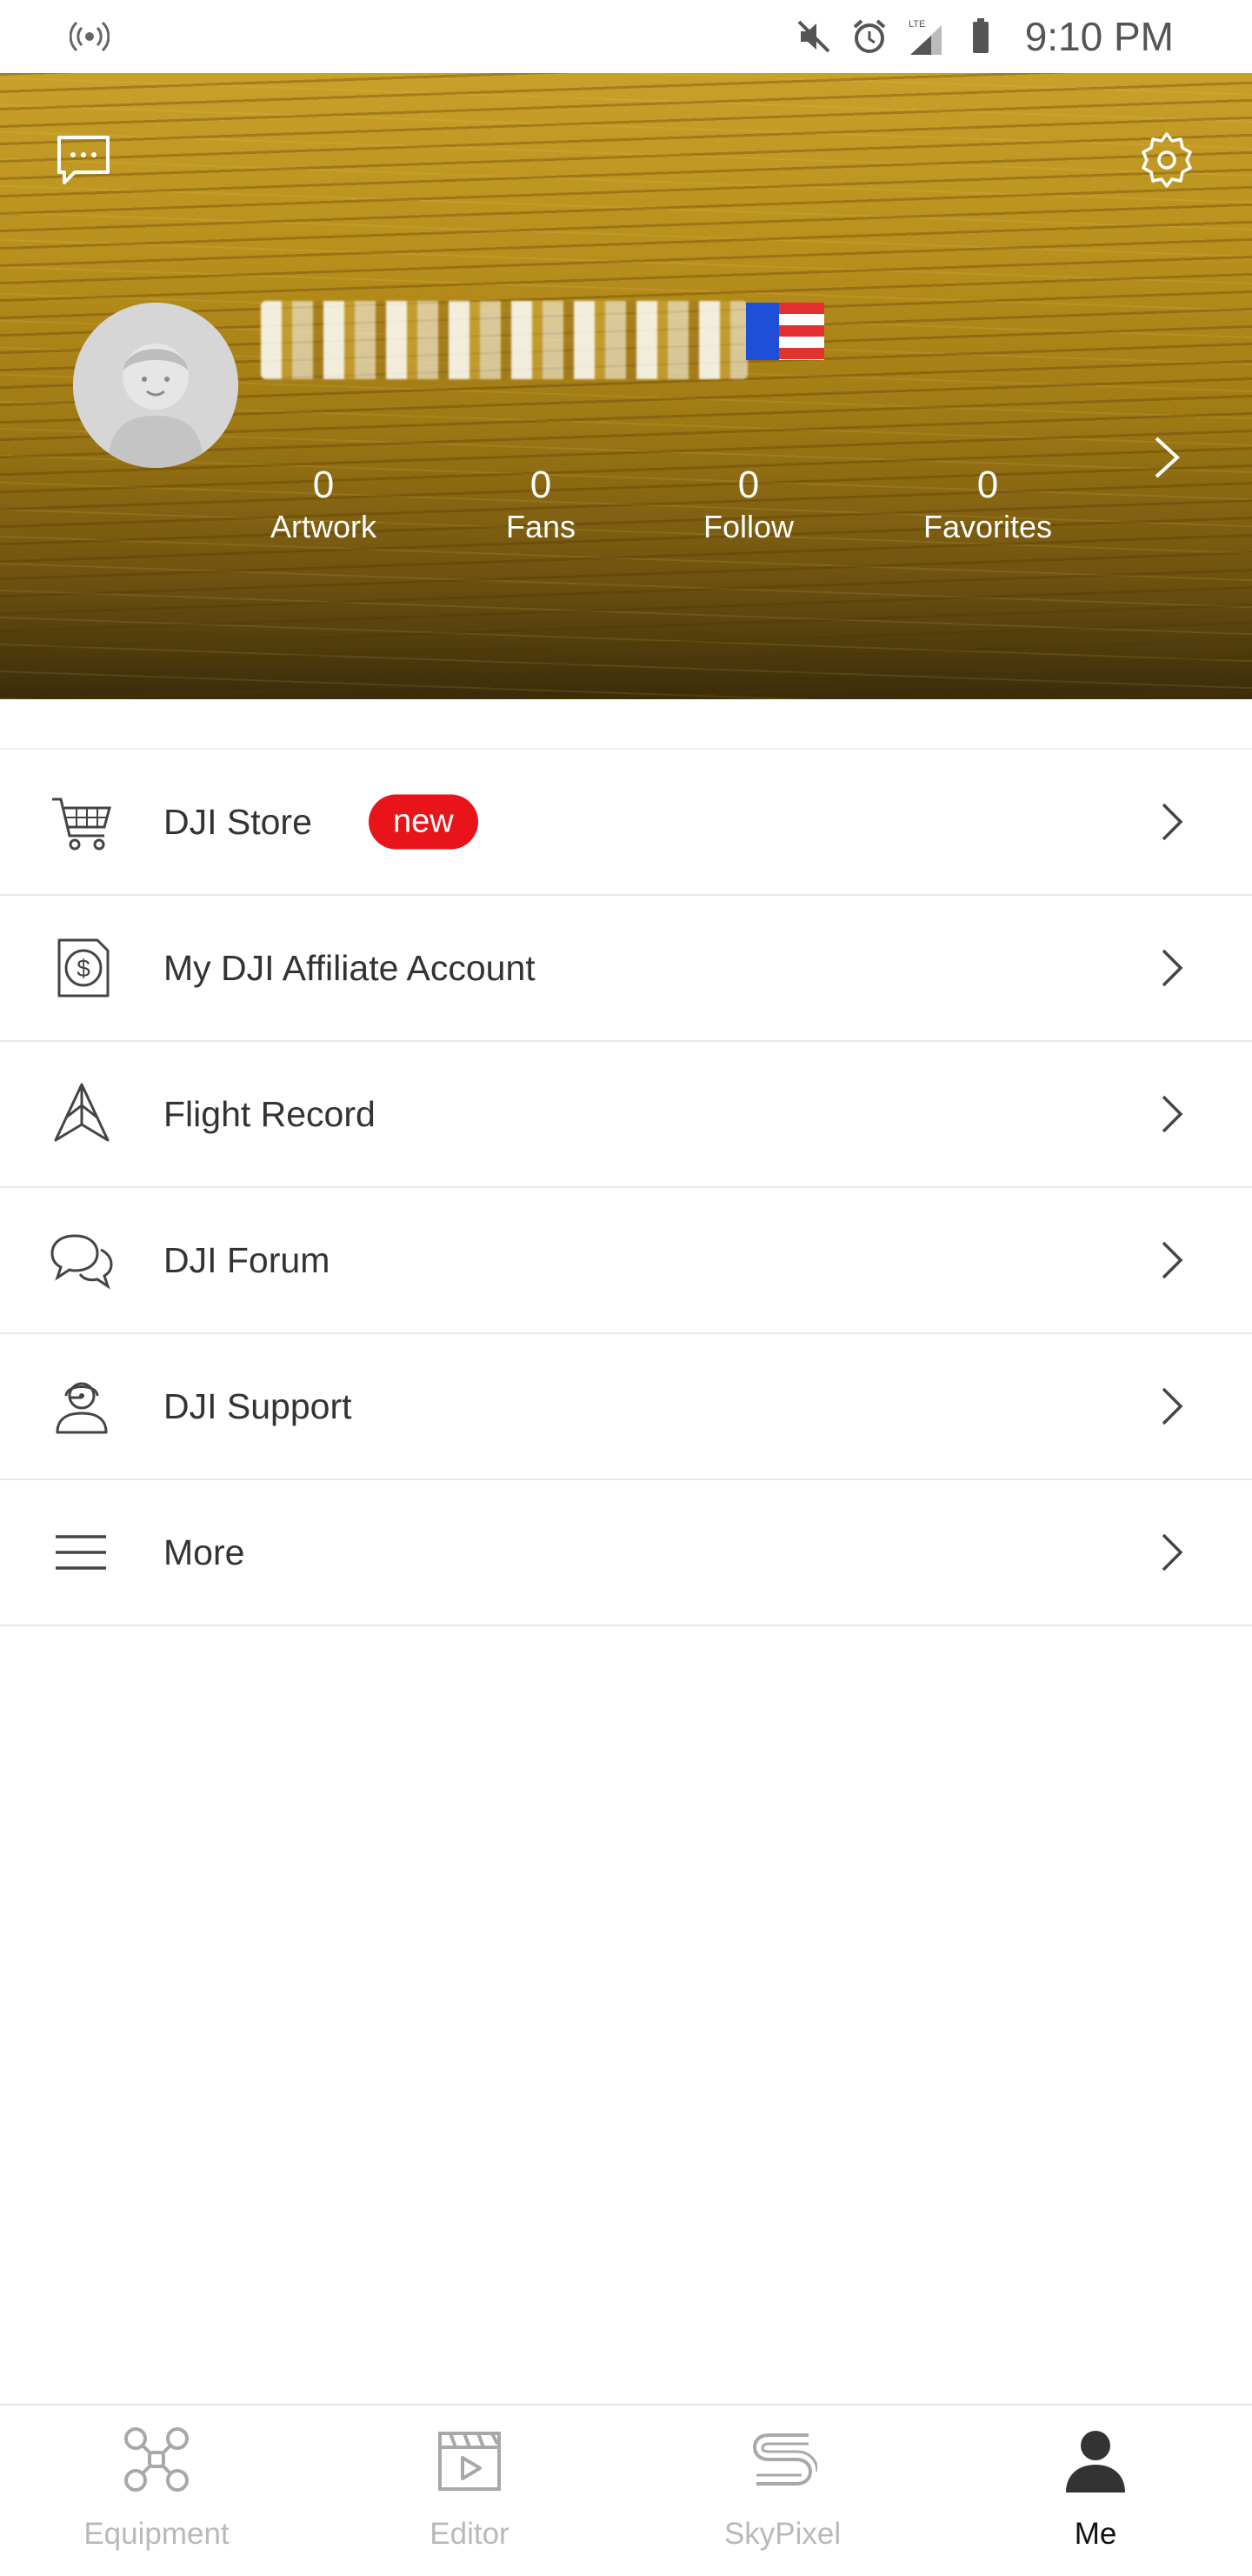 Image resolution: width=1252 pixels, height=2576 pixels. I want to click on nav-tab-label: Me, so click(1095, 2534).